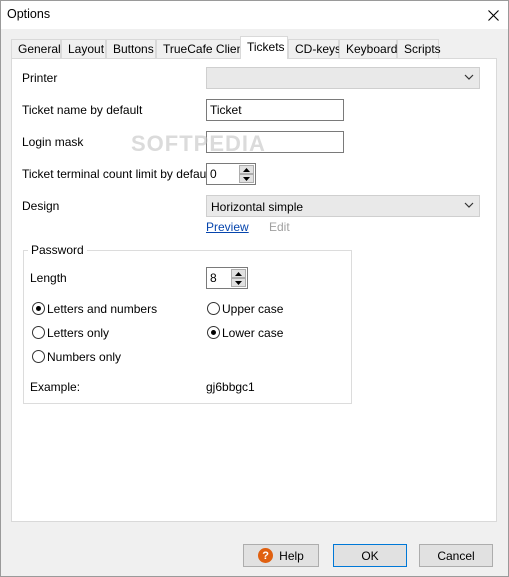 This screenshot has width=509, height=577. Describe the element at coordinates (53, 142) in the screenshot. I see `login-mask-label: Login mask` at that location.